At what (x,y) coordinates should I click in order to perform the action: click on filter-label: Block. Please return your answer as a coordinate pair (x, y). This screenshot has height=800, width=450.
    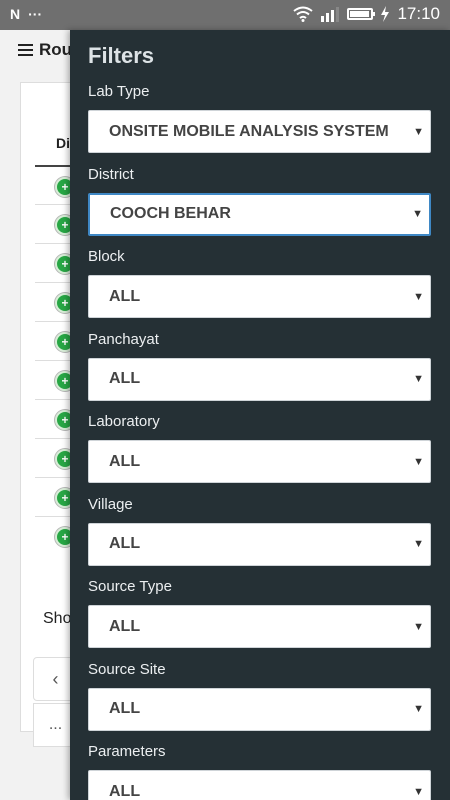
    Looking at the image, I should click on (106, 256).